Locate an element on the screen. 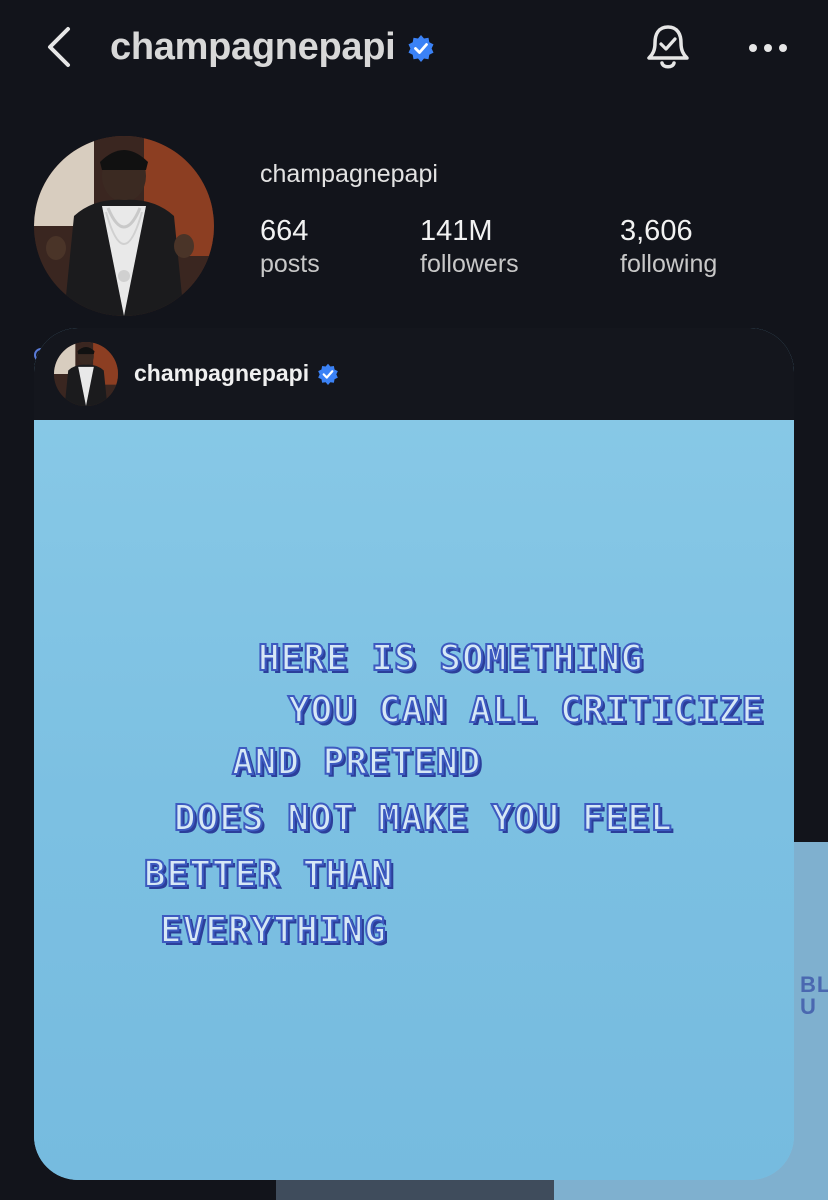 This screenshot has height=1200, width=828. page-title: champagnepapi is located at coordinates (272, 47).